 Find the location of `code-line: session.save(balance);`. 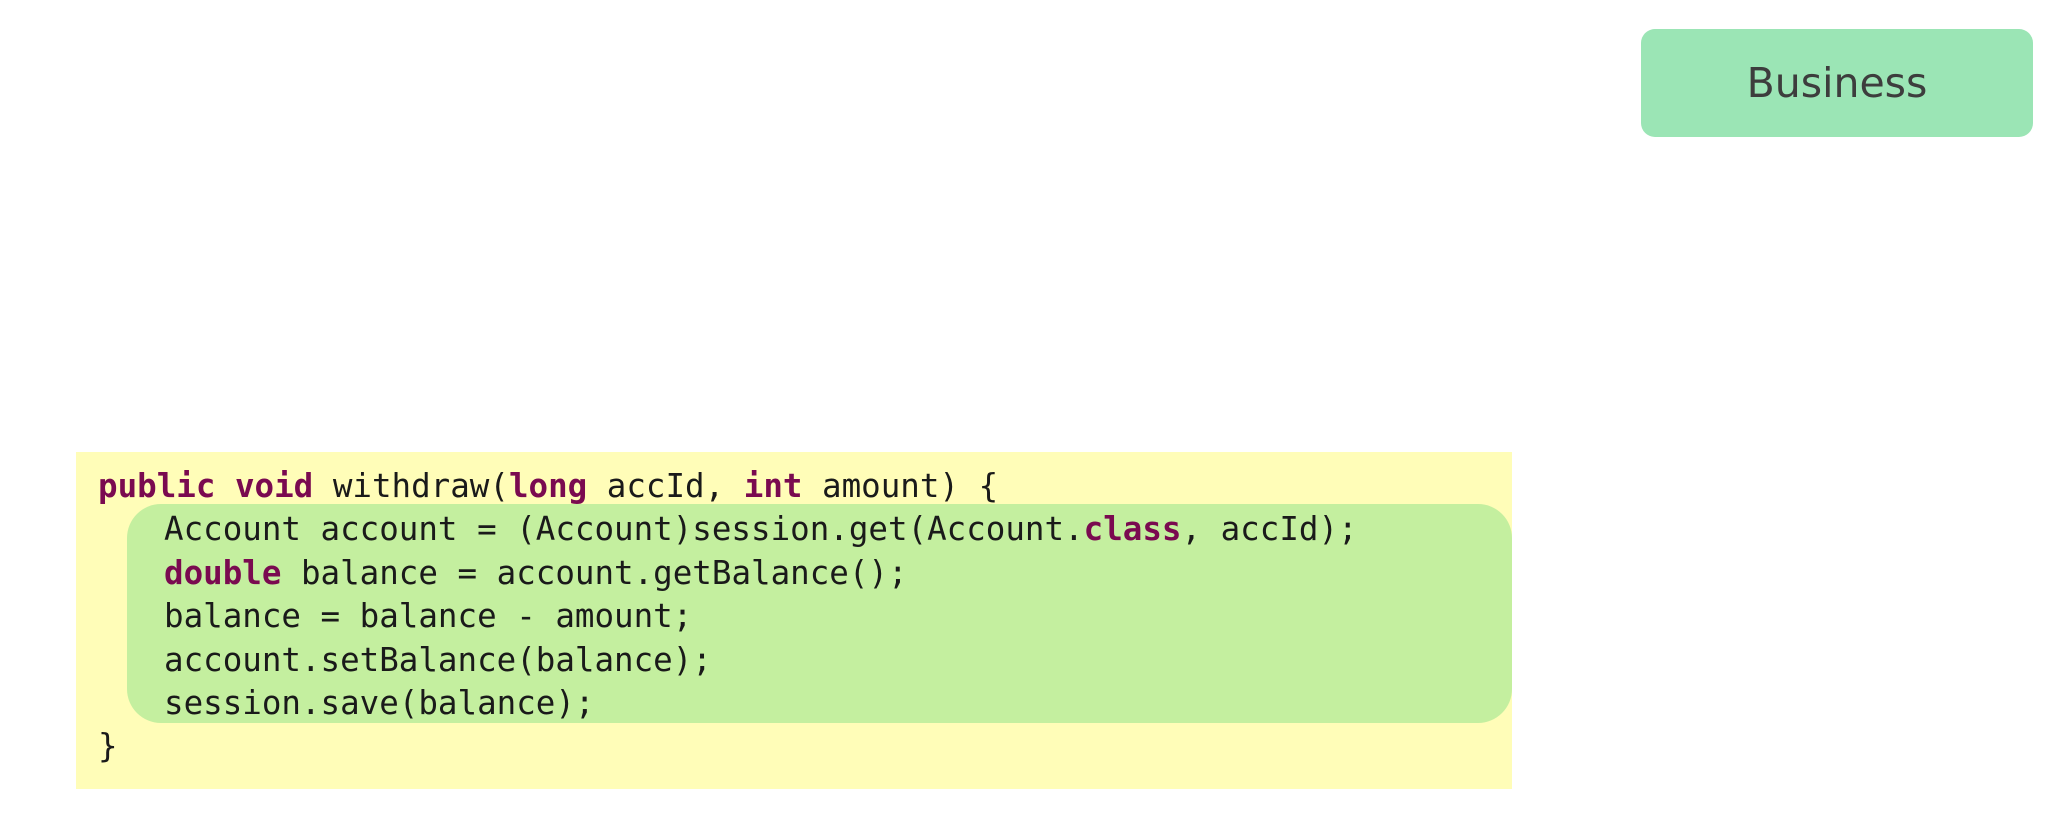

code-line: session.save(balance); is located at coordinates (717, 703).